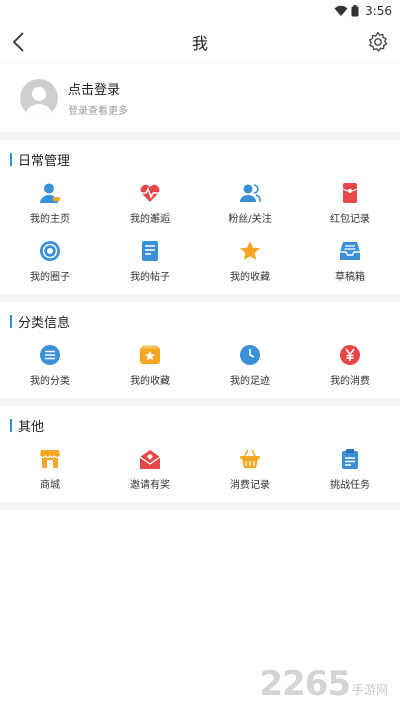  Describe the element at coordinates (50, 277) in the screenshot. I see `menu-item-label: 我的圈子` at that location.